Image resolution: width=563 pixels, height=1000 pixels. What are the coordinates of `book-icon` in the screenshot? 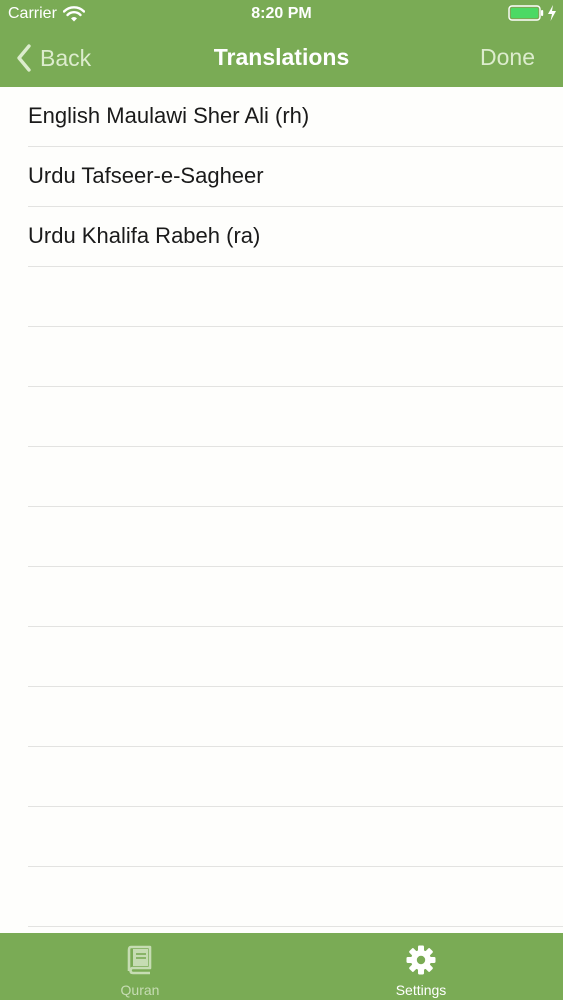 It's located at (139, 960).